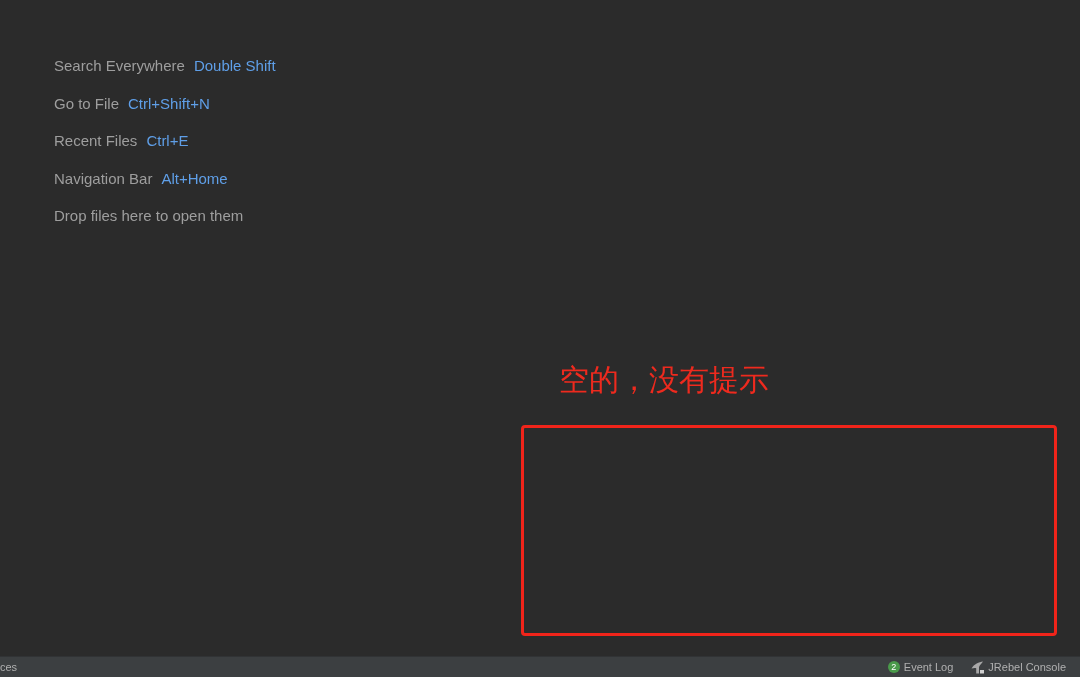 The width and height of the screenshot is (1080, 677). Describe the element at coordinates (893, 667) in the screenshot. I see `count-badge: 2` at that location.